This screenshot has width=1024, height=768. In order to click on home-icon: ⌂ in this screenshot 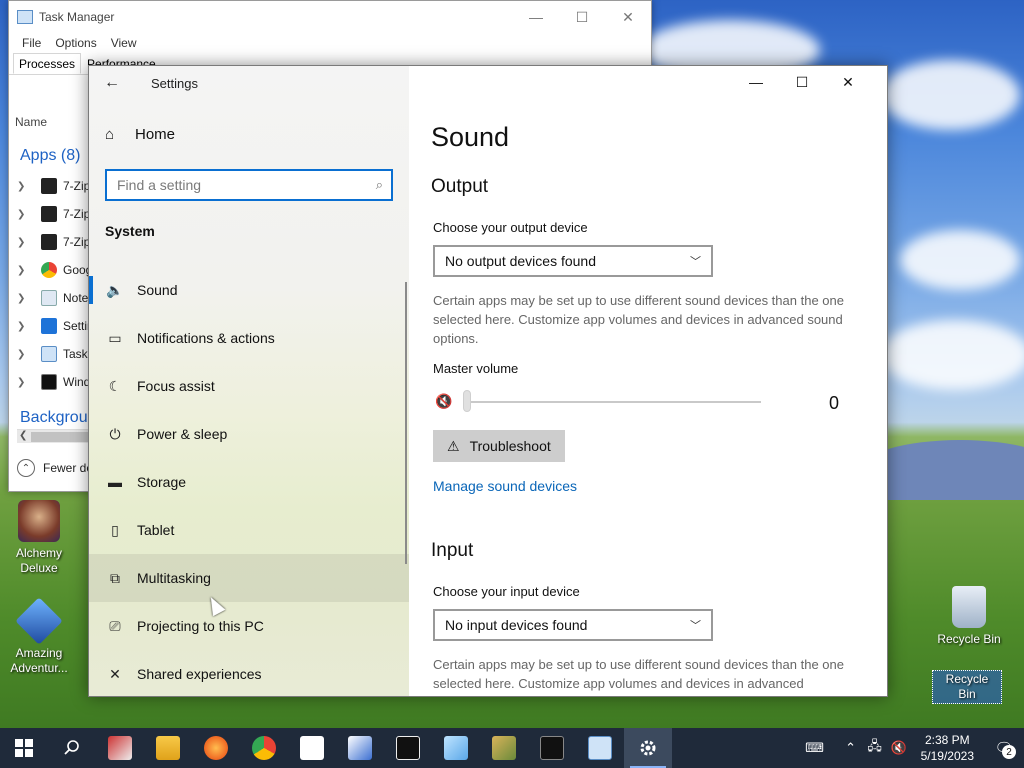, I will do `click(110, 134)`.